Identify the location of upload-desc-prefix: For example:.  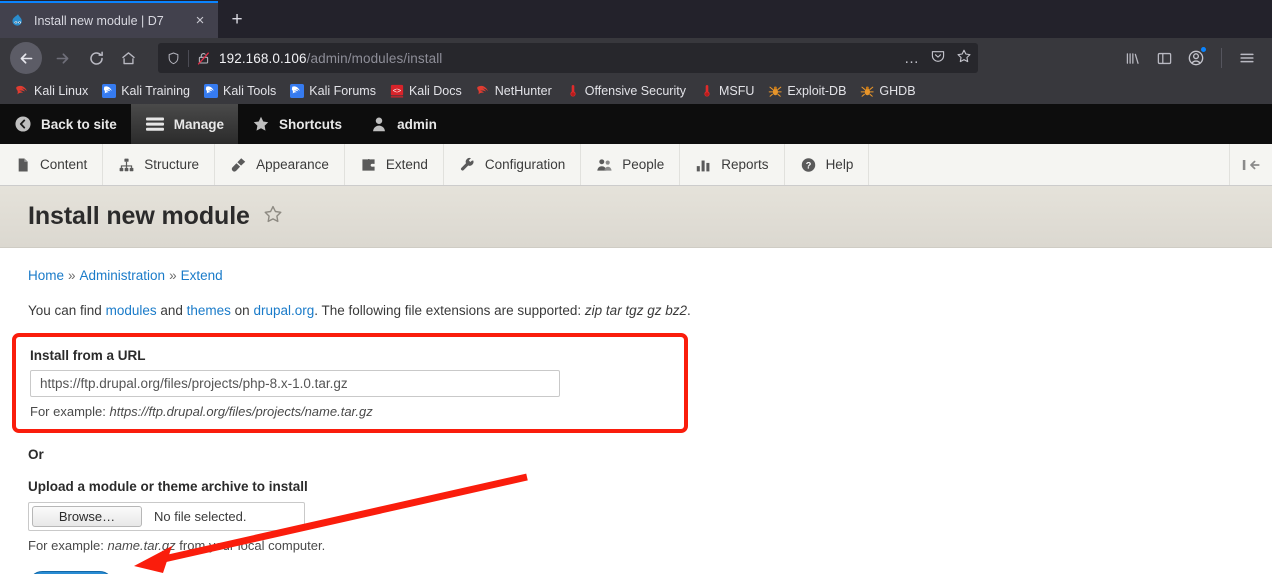
(68, 545).